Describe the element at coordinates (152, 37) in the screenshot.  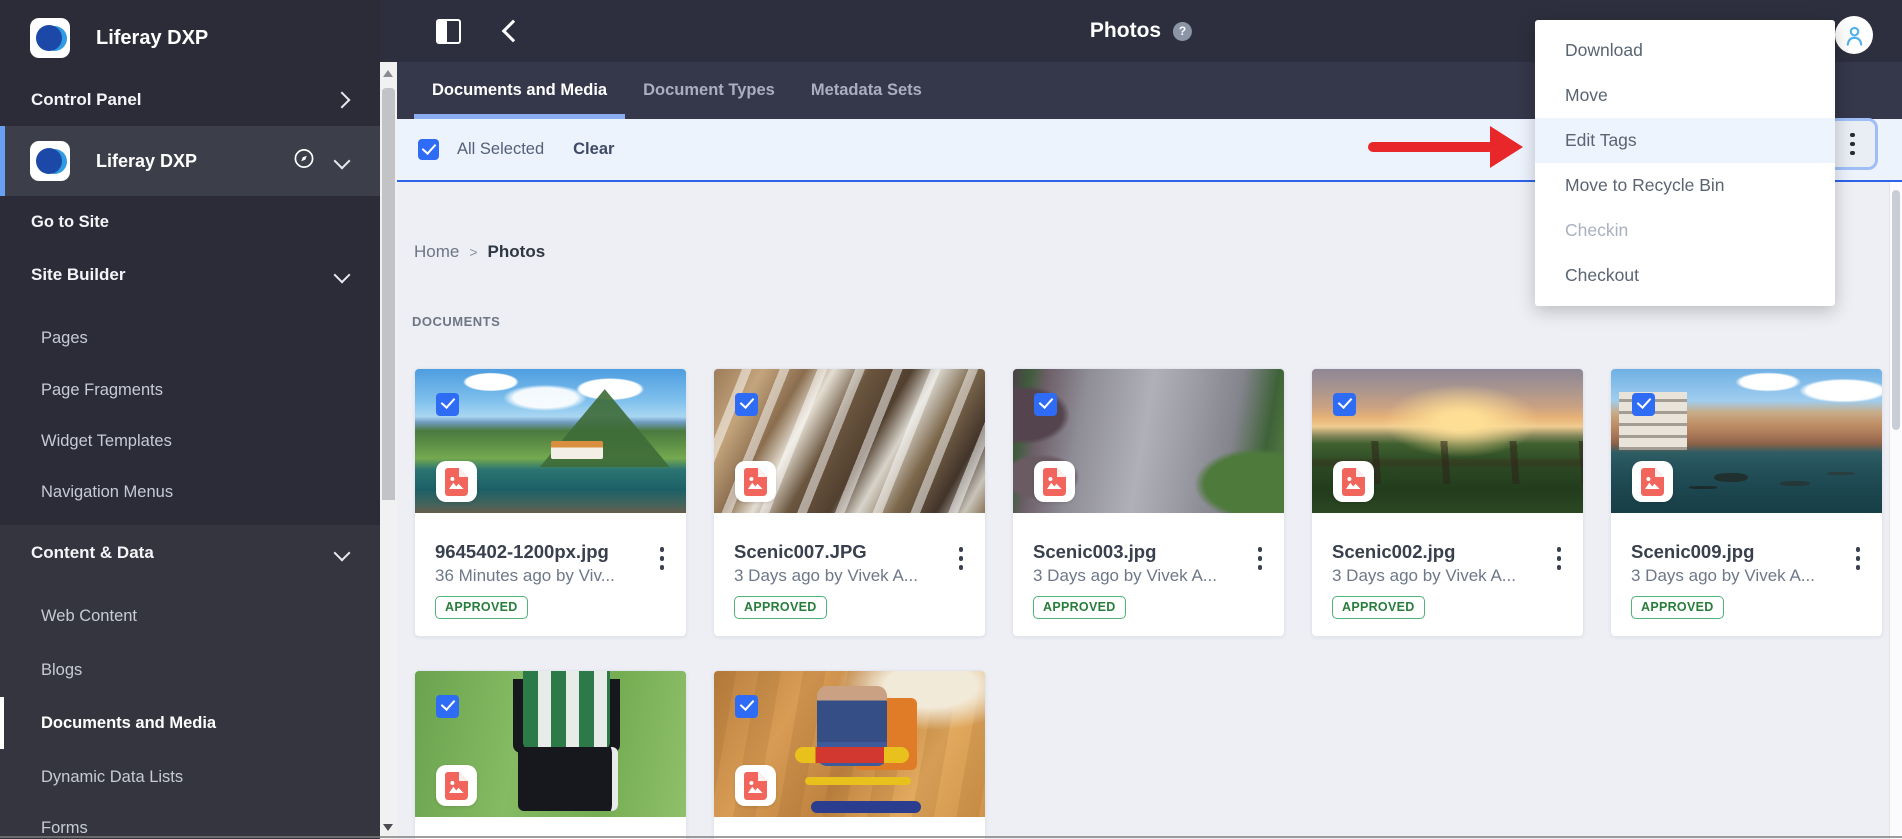
I see `brand-title: Liferay DXP` at that location.